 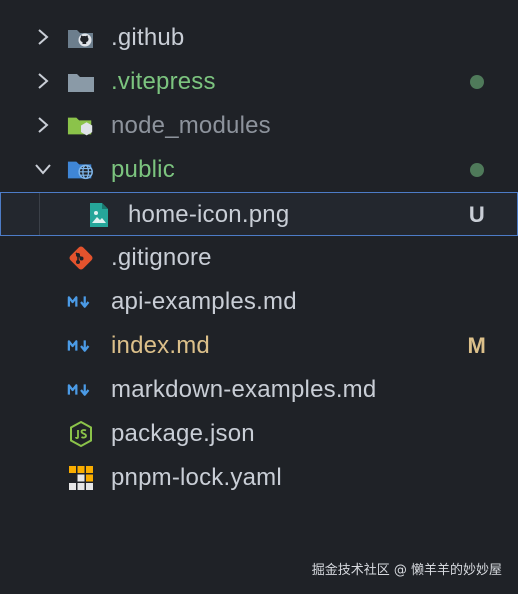 What do you see at coordinates (148, 37) in the screenshot?
I see `tree-item-label: .github` at bounding box center [148, 37].